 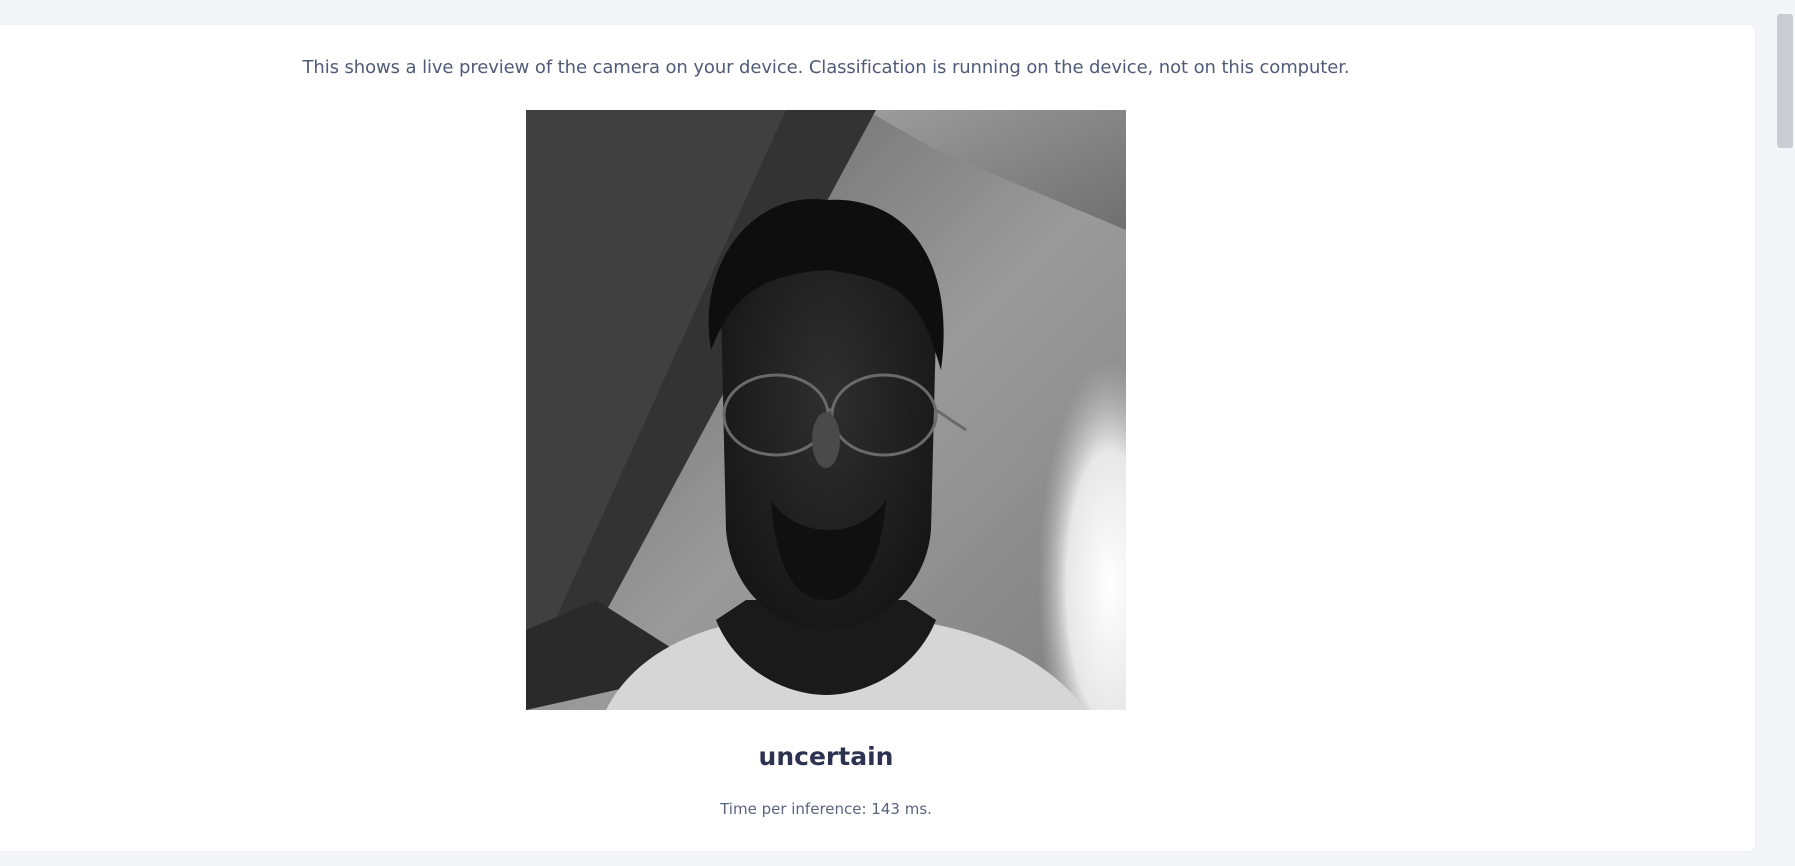 I want to click on classification-label: uncertain, so click(x=826, y=756).